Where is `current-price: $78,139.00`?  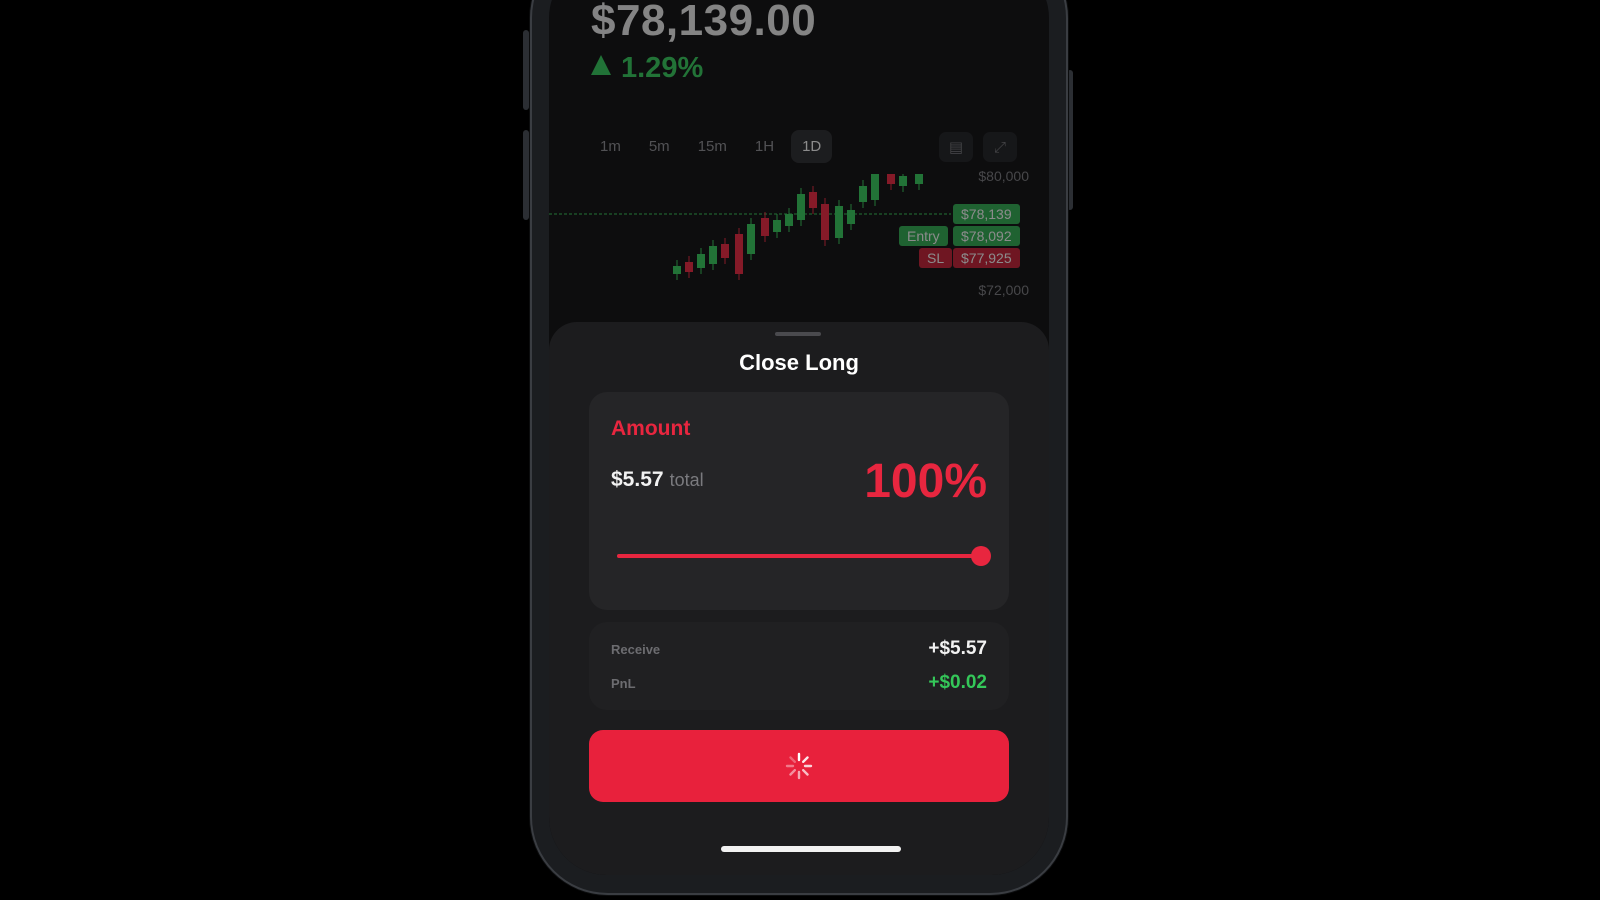 current-price: $78,139.00 is located at coordinates (704, 22).